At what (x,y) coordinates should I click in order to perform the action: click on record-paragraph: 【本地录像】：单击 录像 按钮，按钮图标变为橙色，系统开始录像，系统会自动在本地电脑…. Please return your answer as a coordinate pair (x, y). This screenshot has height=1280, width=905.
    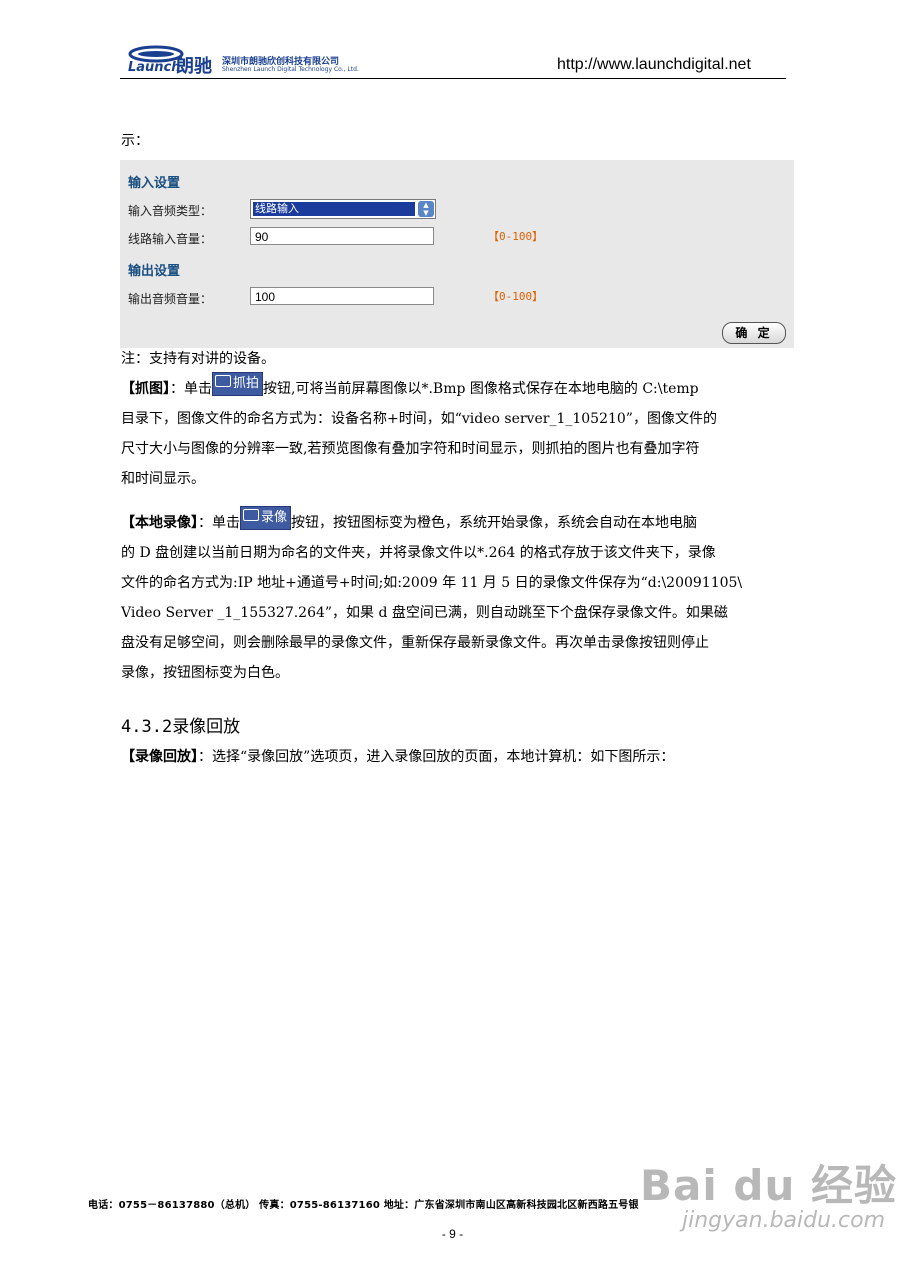
    Looking at the image, I should click on (453, 597).